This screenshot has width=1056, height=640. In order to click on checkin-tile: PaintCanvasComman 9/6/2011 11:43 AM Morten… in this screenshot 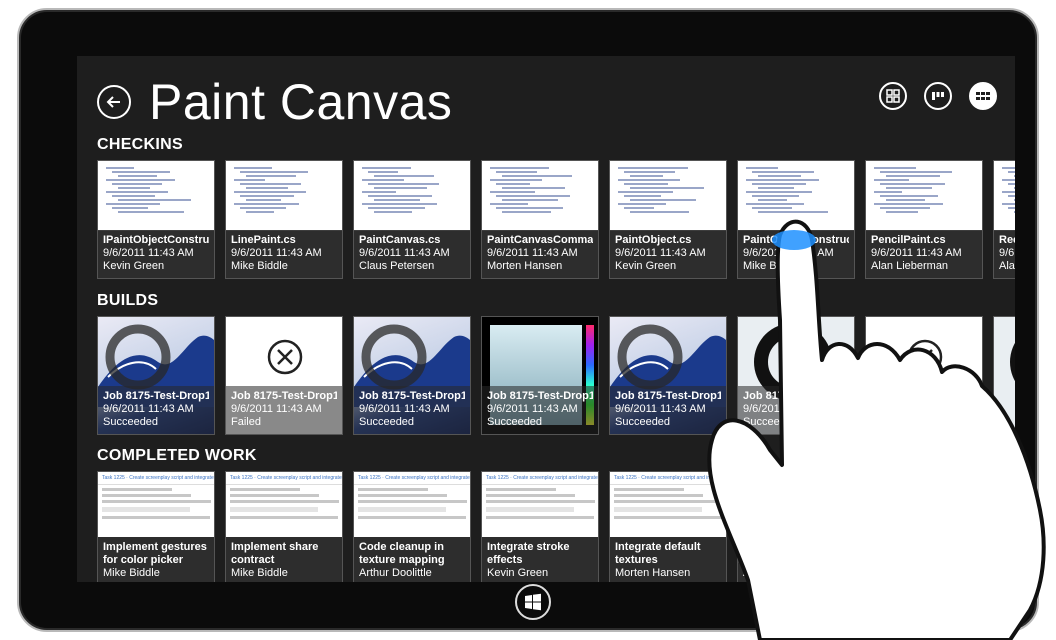, I will do `click(540, 219)`.